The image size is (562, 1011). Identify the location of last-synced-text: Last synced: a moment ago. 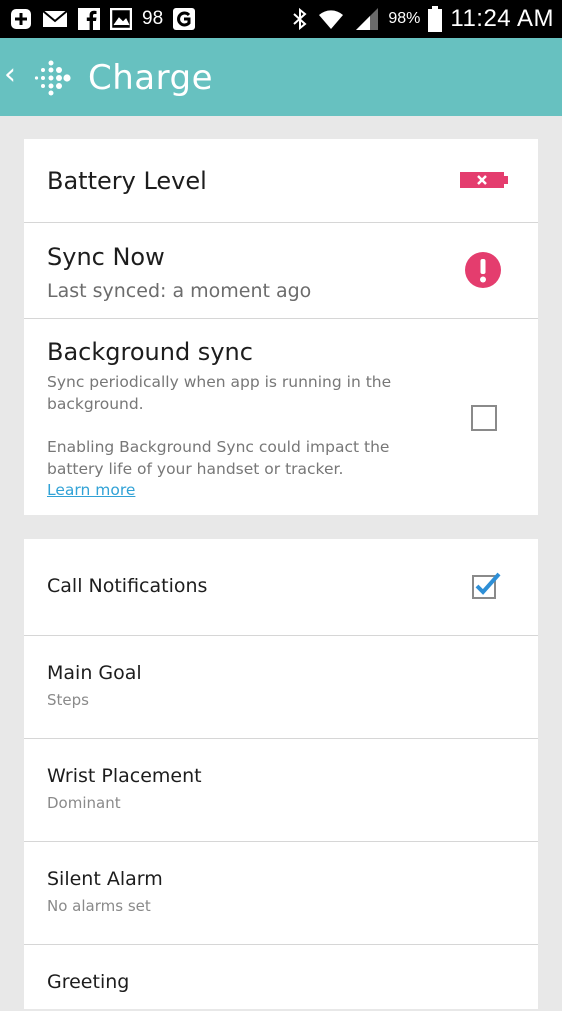
(179, 291).